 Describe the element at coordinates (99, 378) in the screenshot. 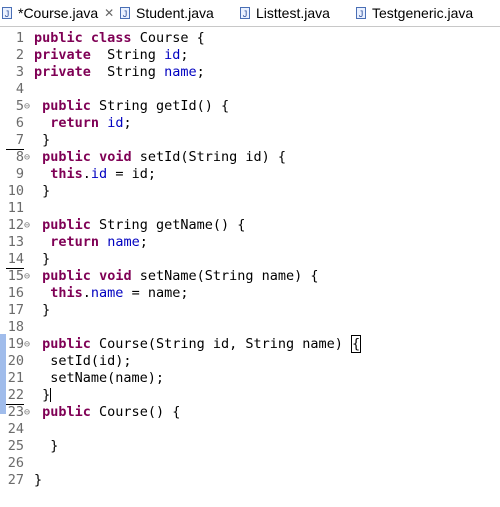

I see `code-text: setName(name);` at that location.